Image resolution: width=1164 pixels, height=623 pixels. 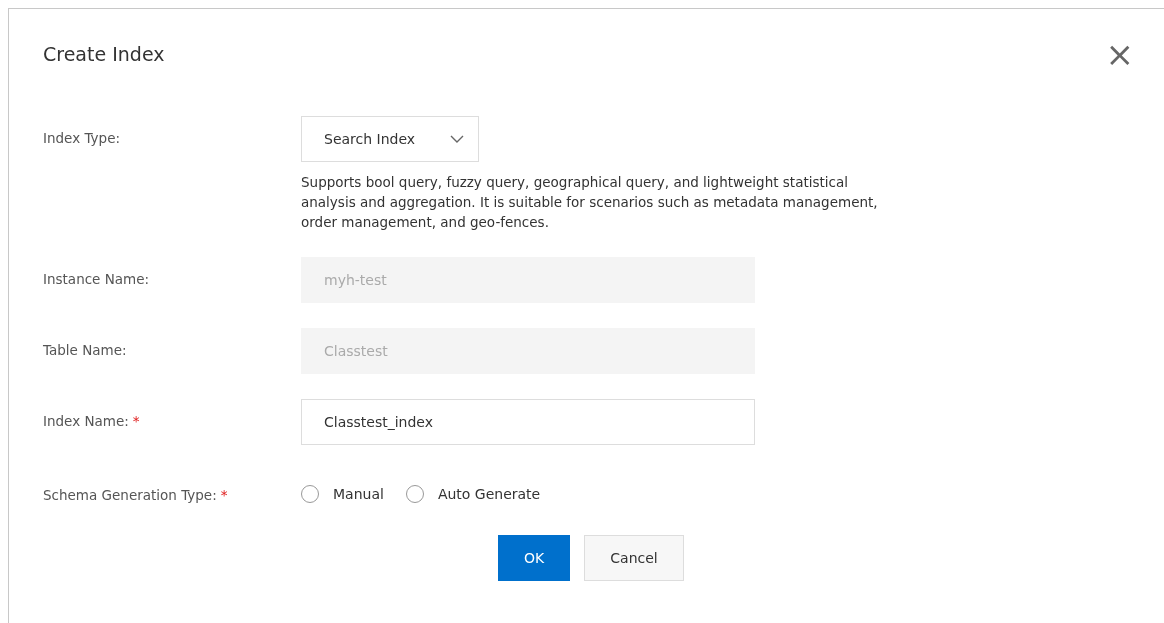 What do you see at coordinates (81, 138) in the screenshot?
I see `field-label: Index Type:` at bounding box center [81, 138].